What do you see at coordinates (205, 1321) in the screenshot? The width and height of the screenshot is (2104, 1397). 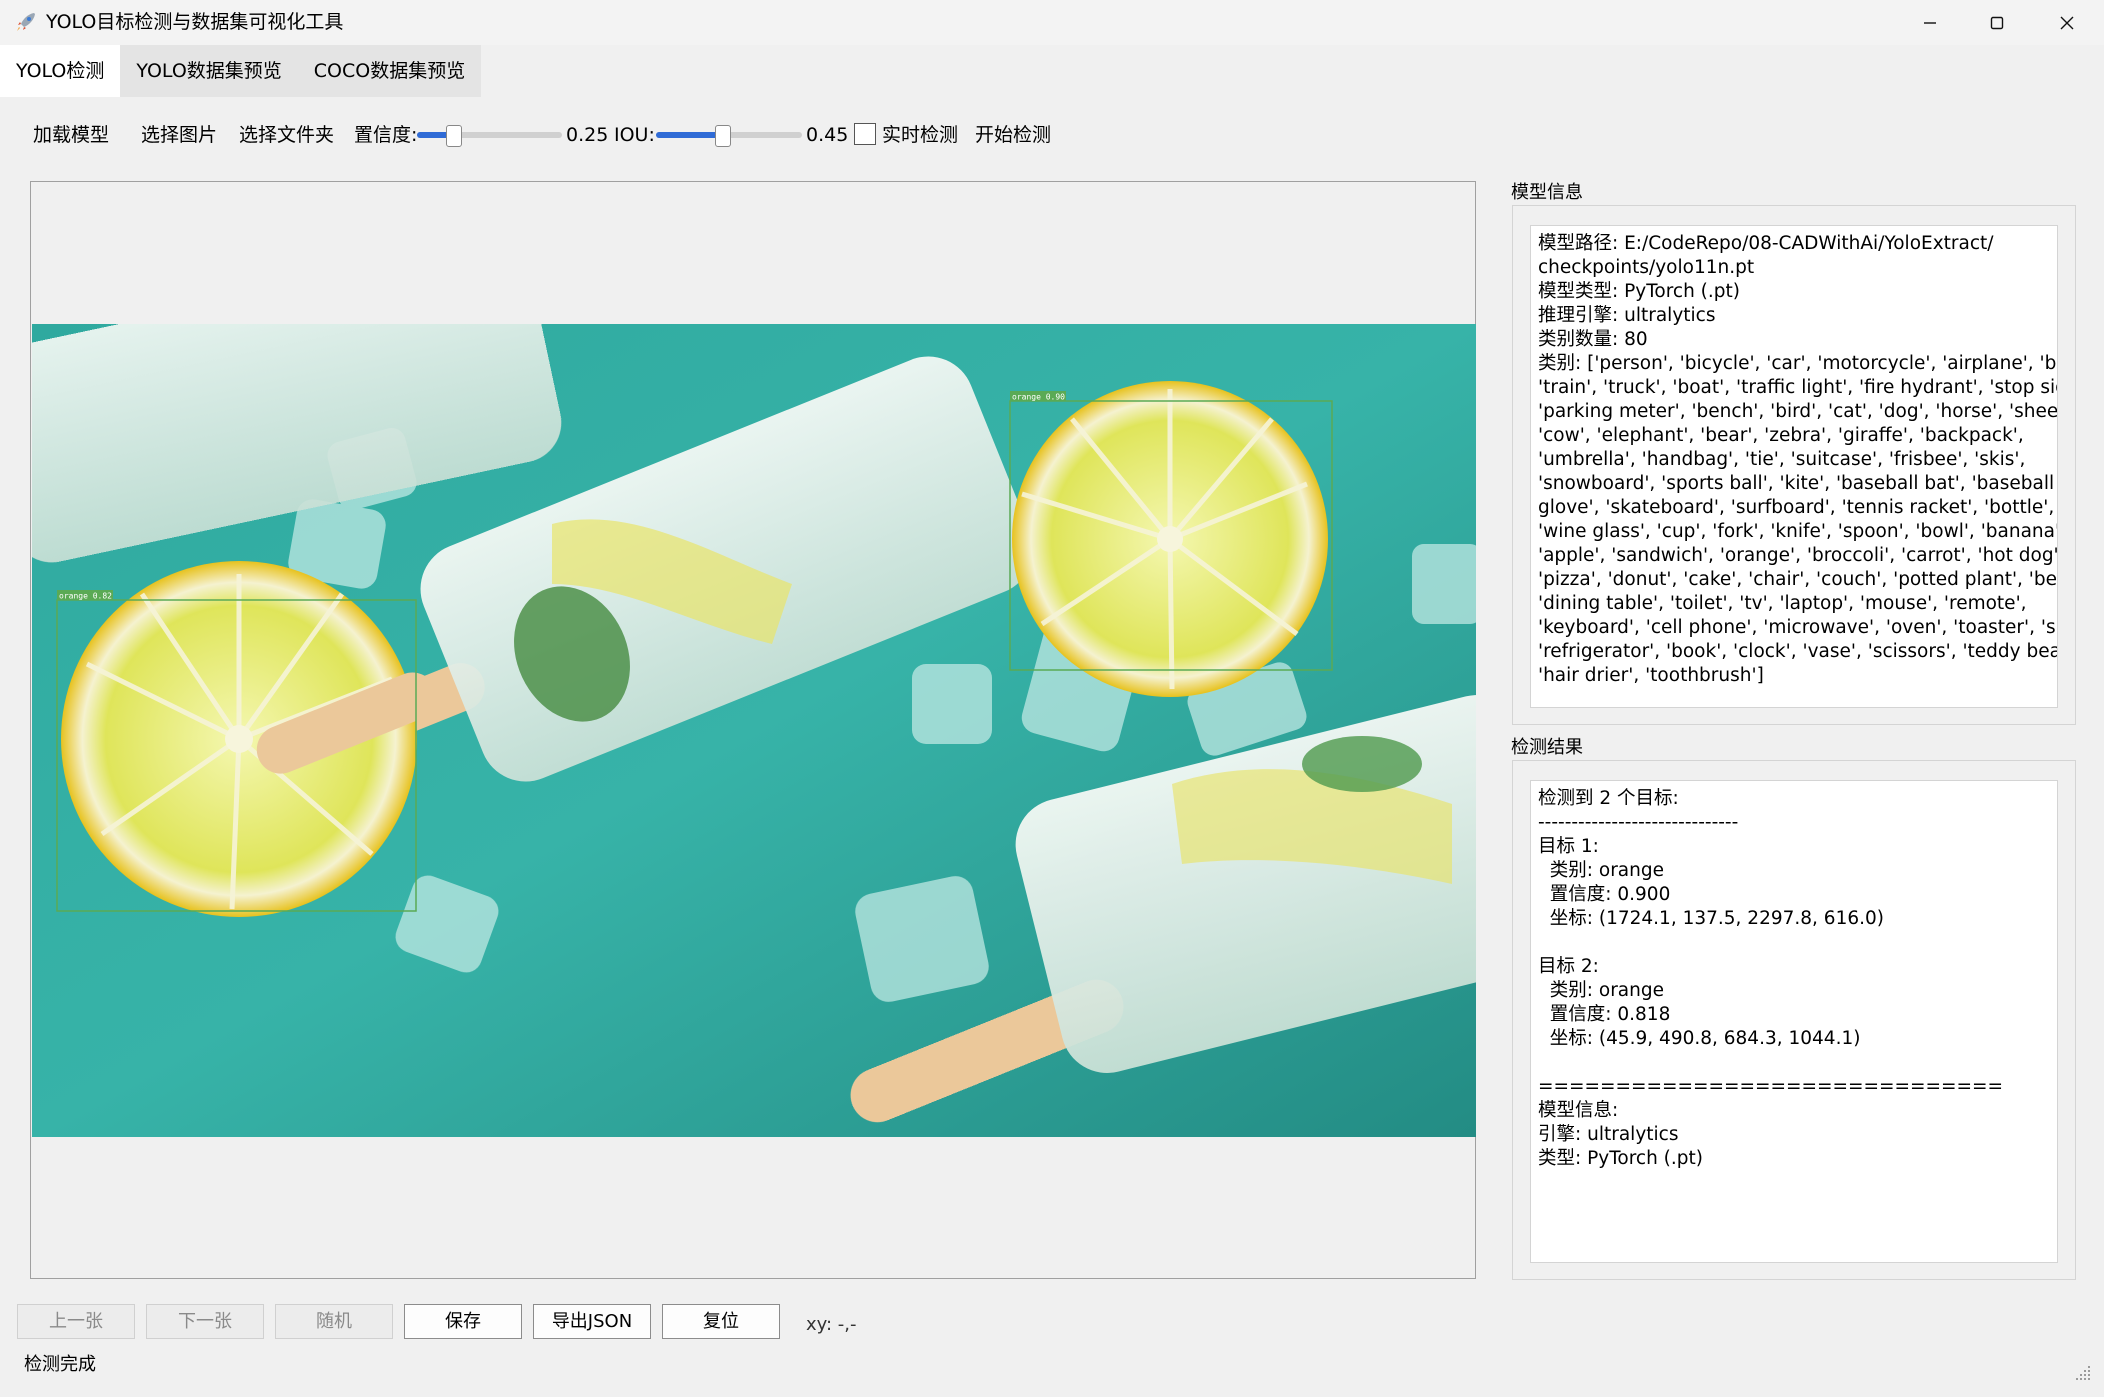 I see `next-button: 下一张` at bounding box center [205, 1321].